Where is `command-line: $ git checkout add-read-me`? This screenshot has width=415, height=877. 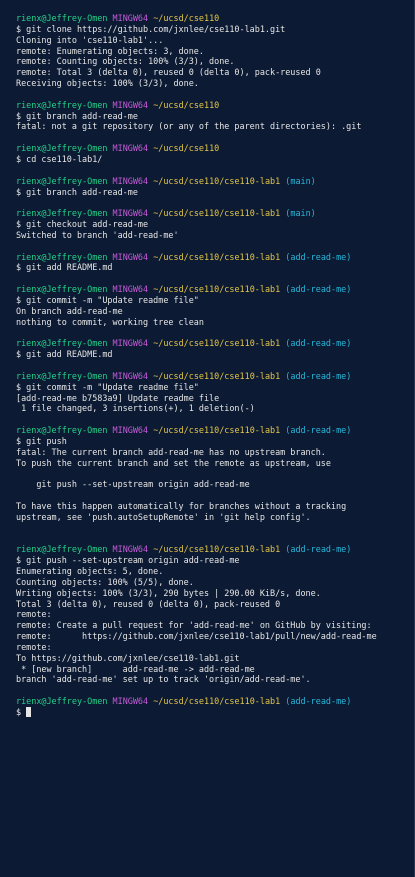 command-line: $ git checkout add-read-me is located at coordinates (213, 224).